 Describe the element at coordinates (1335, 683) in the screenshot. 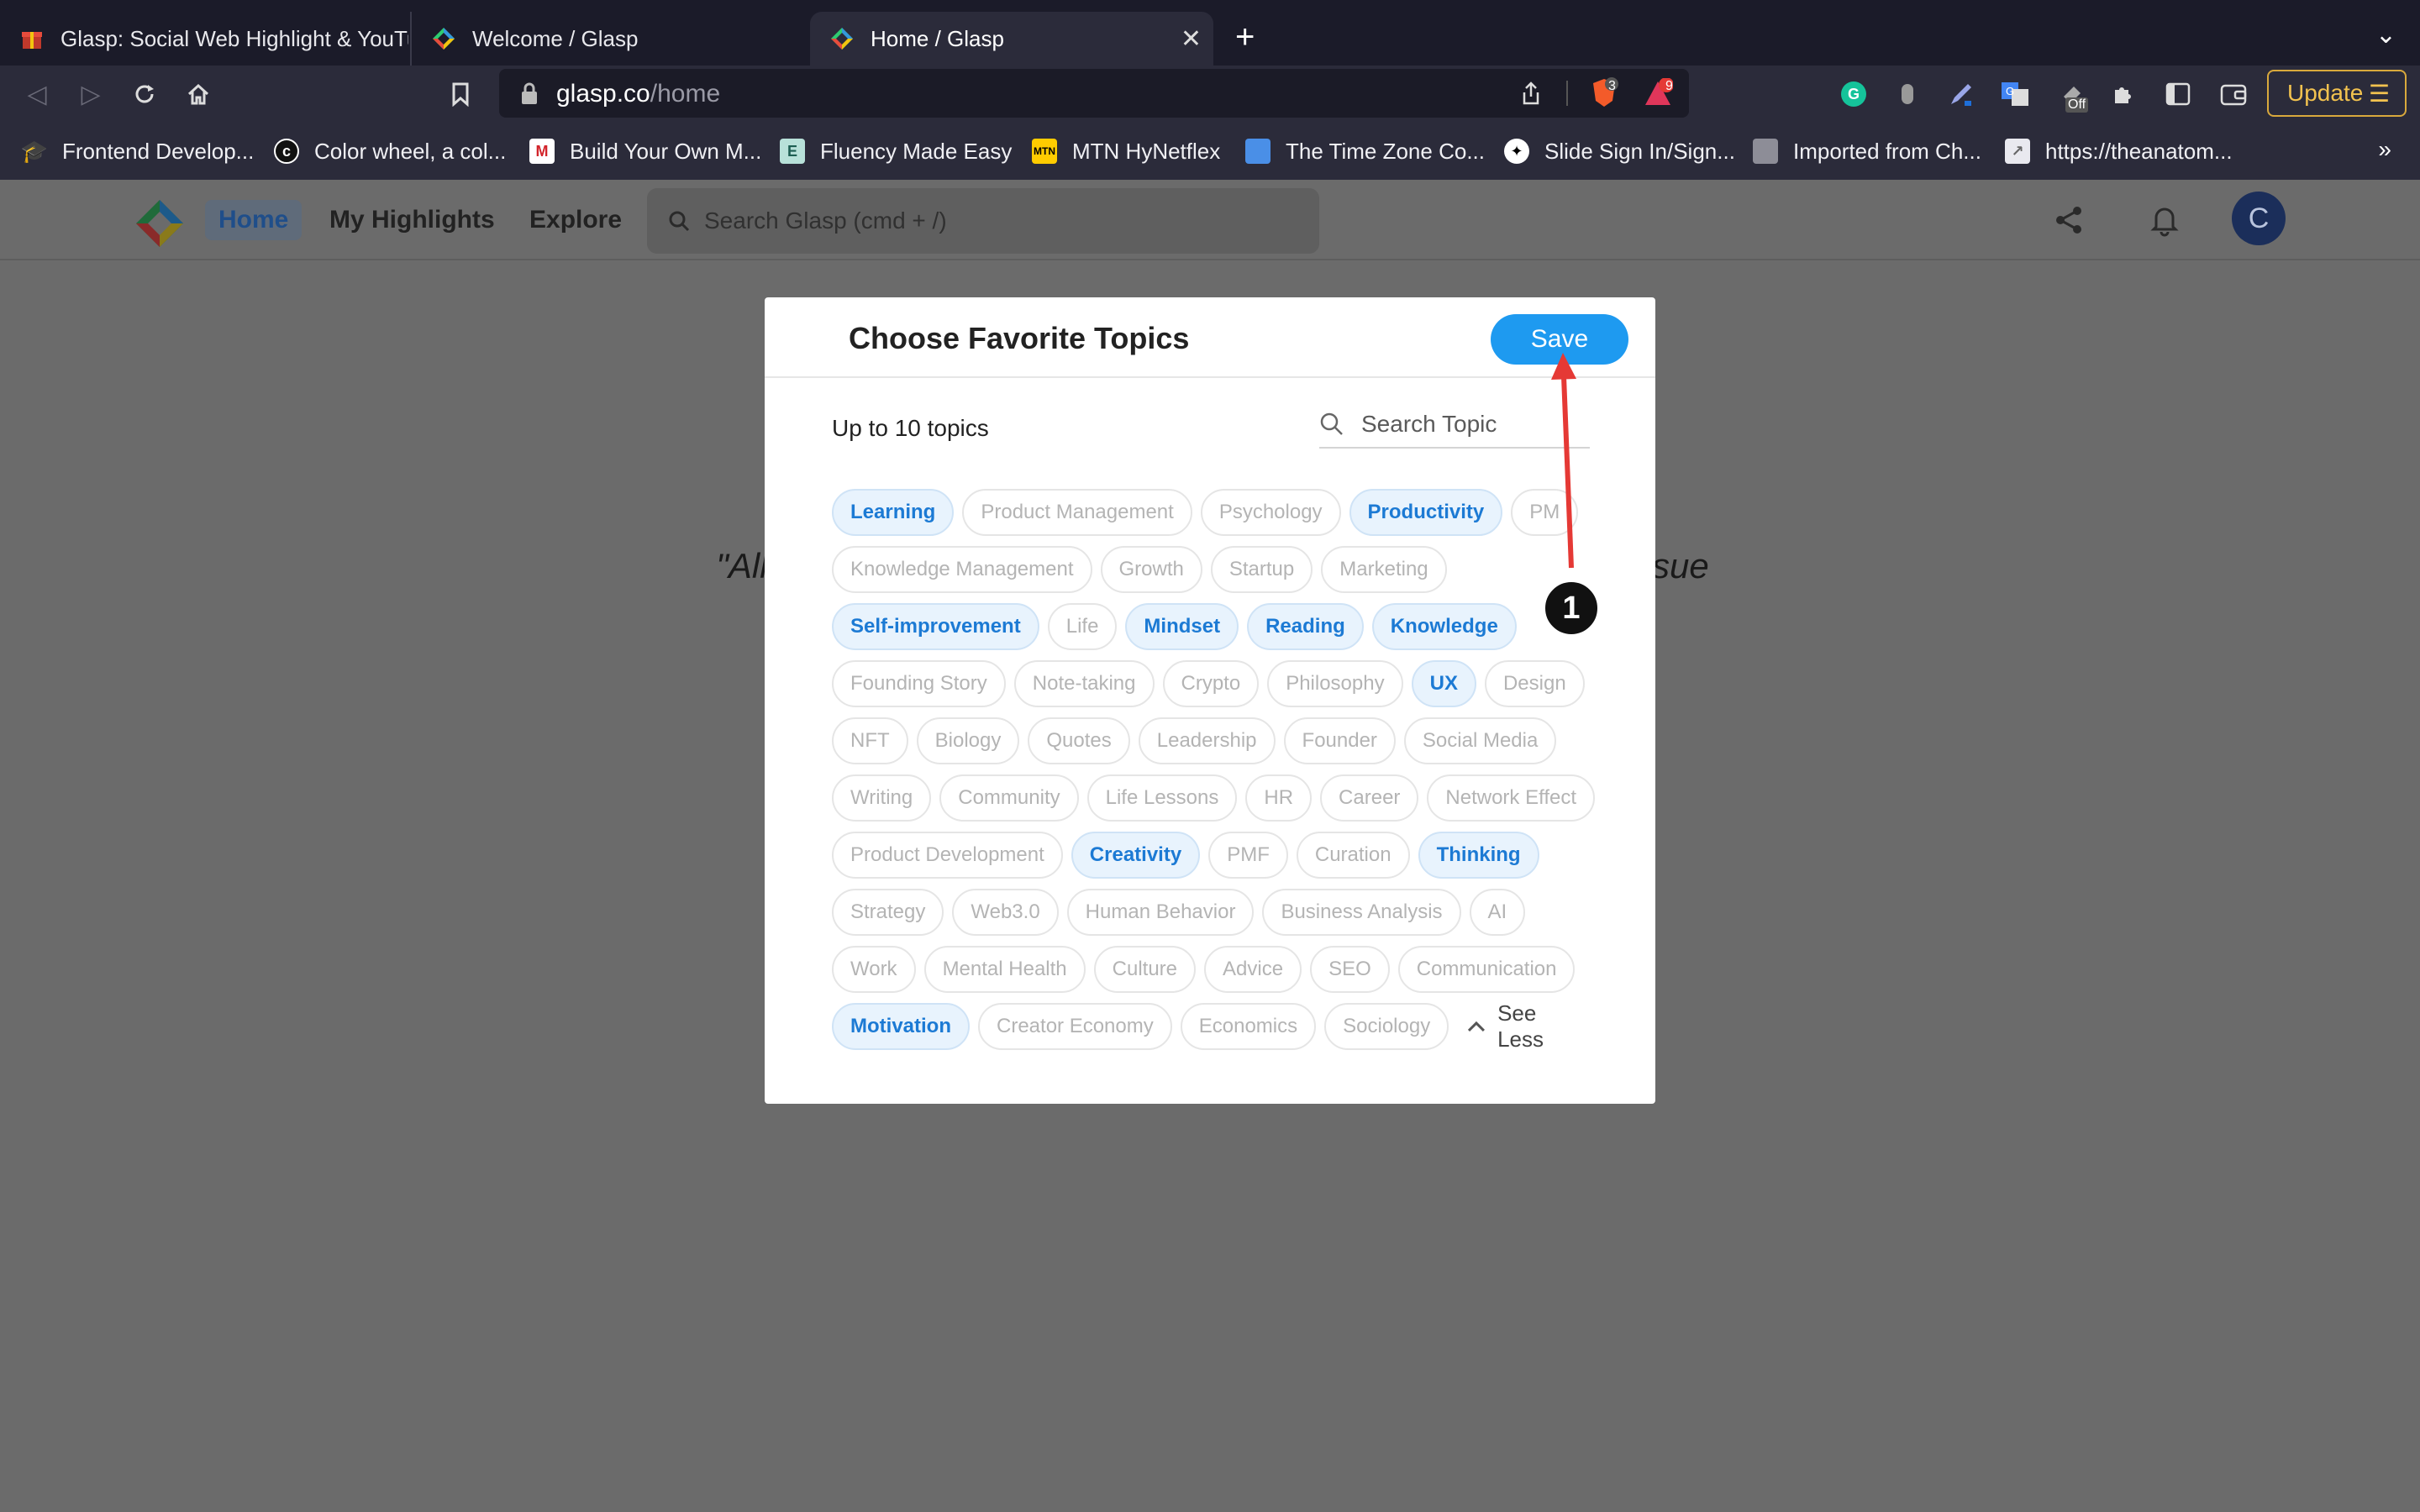

I see `topic-chip: Philosophy` at that location.